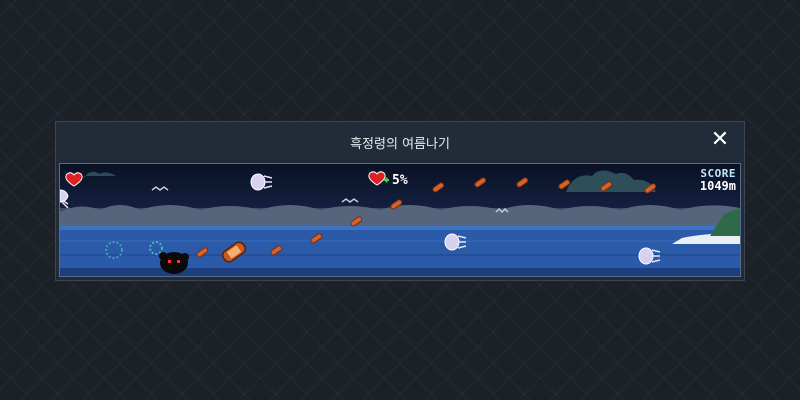 This screenshot has width=800, height=400. What do you see at coordinates (400, 180) in the screenshot?
I see `energy-percent: 5%` at bounding box center [400, 180].